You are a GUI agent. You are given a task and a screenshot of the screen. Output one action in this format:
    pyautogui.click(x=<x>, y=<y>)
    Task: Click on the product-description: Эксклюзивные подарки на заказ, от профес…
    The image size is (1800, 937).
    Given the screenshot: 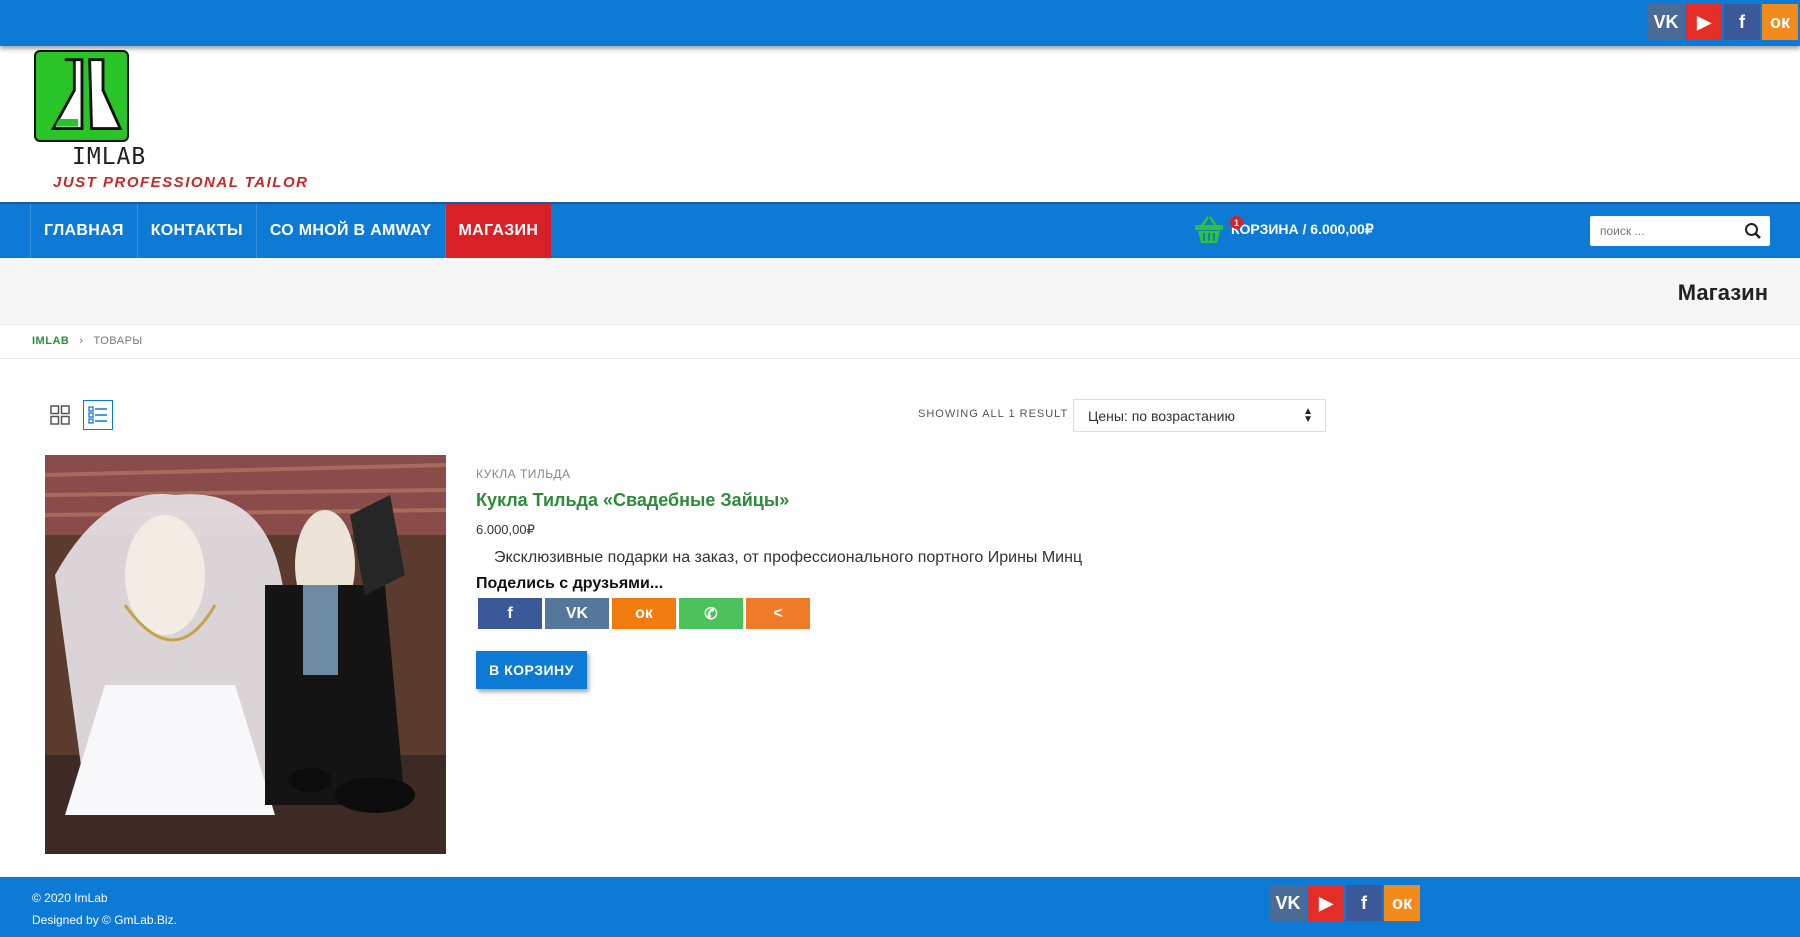 What is the action you would take?
    pyautogui.click(x=788, y=557)
    